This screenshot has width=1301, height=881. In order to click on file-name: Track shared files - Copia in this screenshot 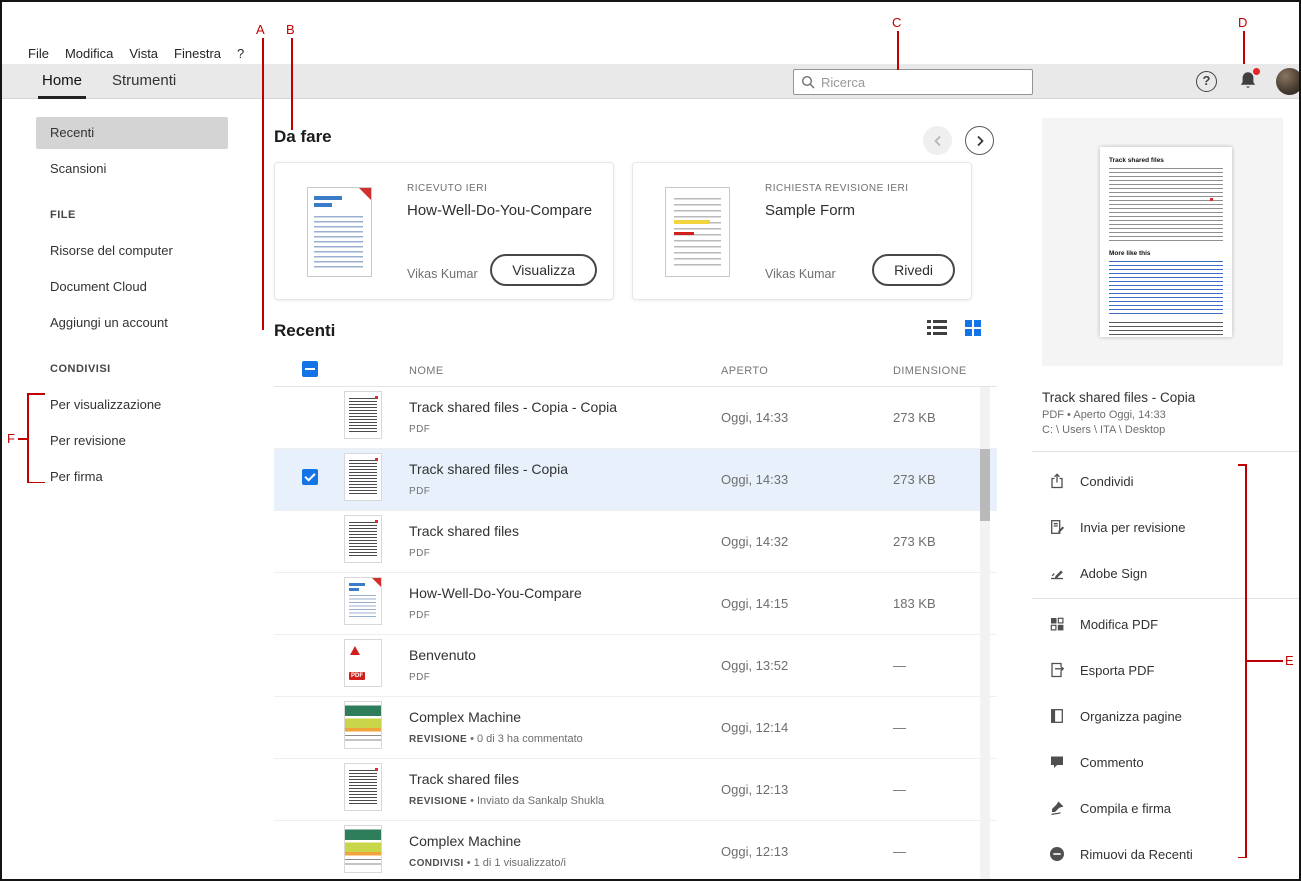, I will do `click(488, 468)`.